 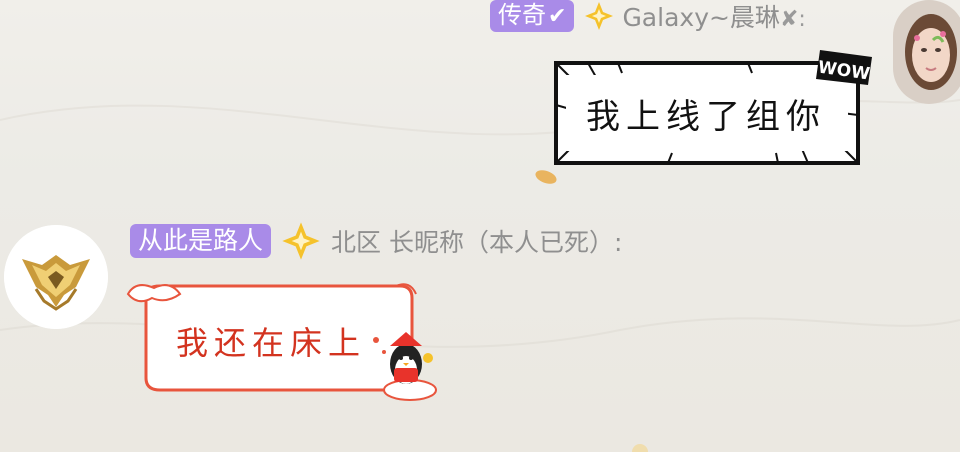 I want to click on sender-name: 北区 长昵称（本人已死）:, so click(x=476, y=241).